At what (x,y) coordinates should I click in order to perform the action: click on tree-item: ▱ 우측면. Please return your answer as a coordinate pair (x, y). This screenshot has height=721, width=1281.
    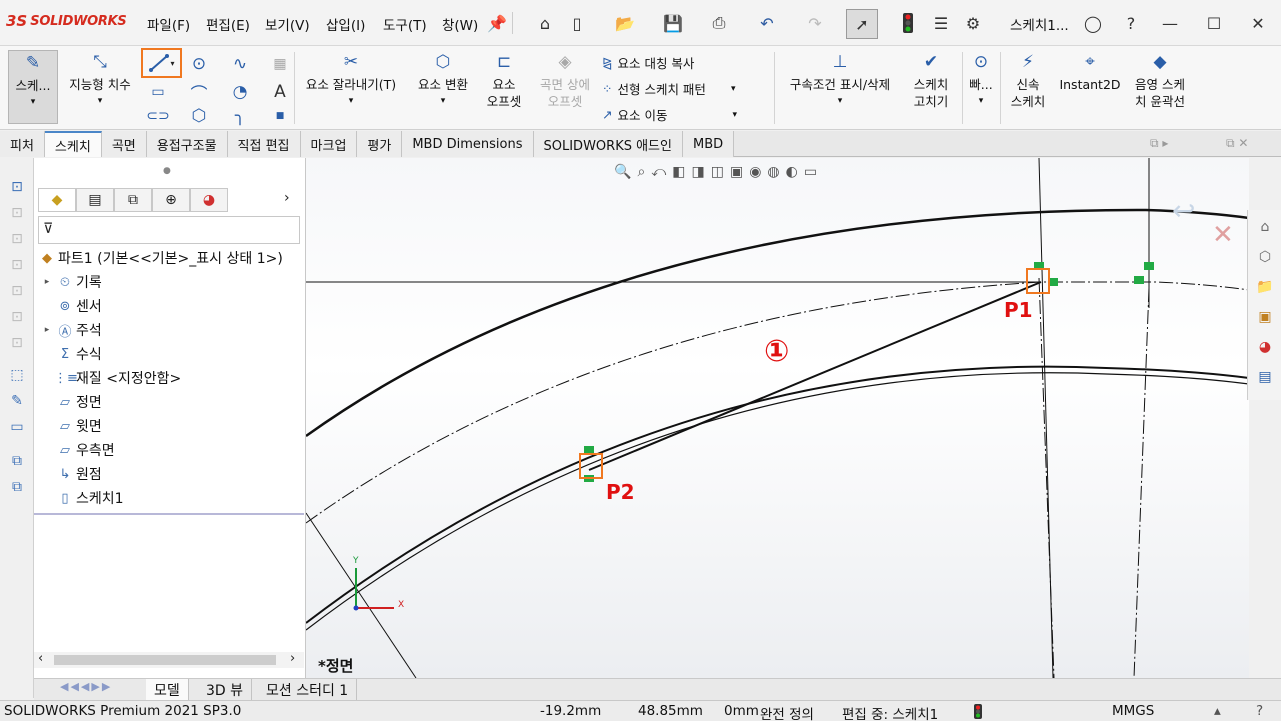
    Looking at the image, I should click on (77, 450).